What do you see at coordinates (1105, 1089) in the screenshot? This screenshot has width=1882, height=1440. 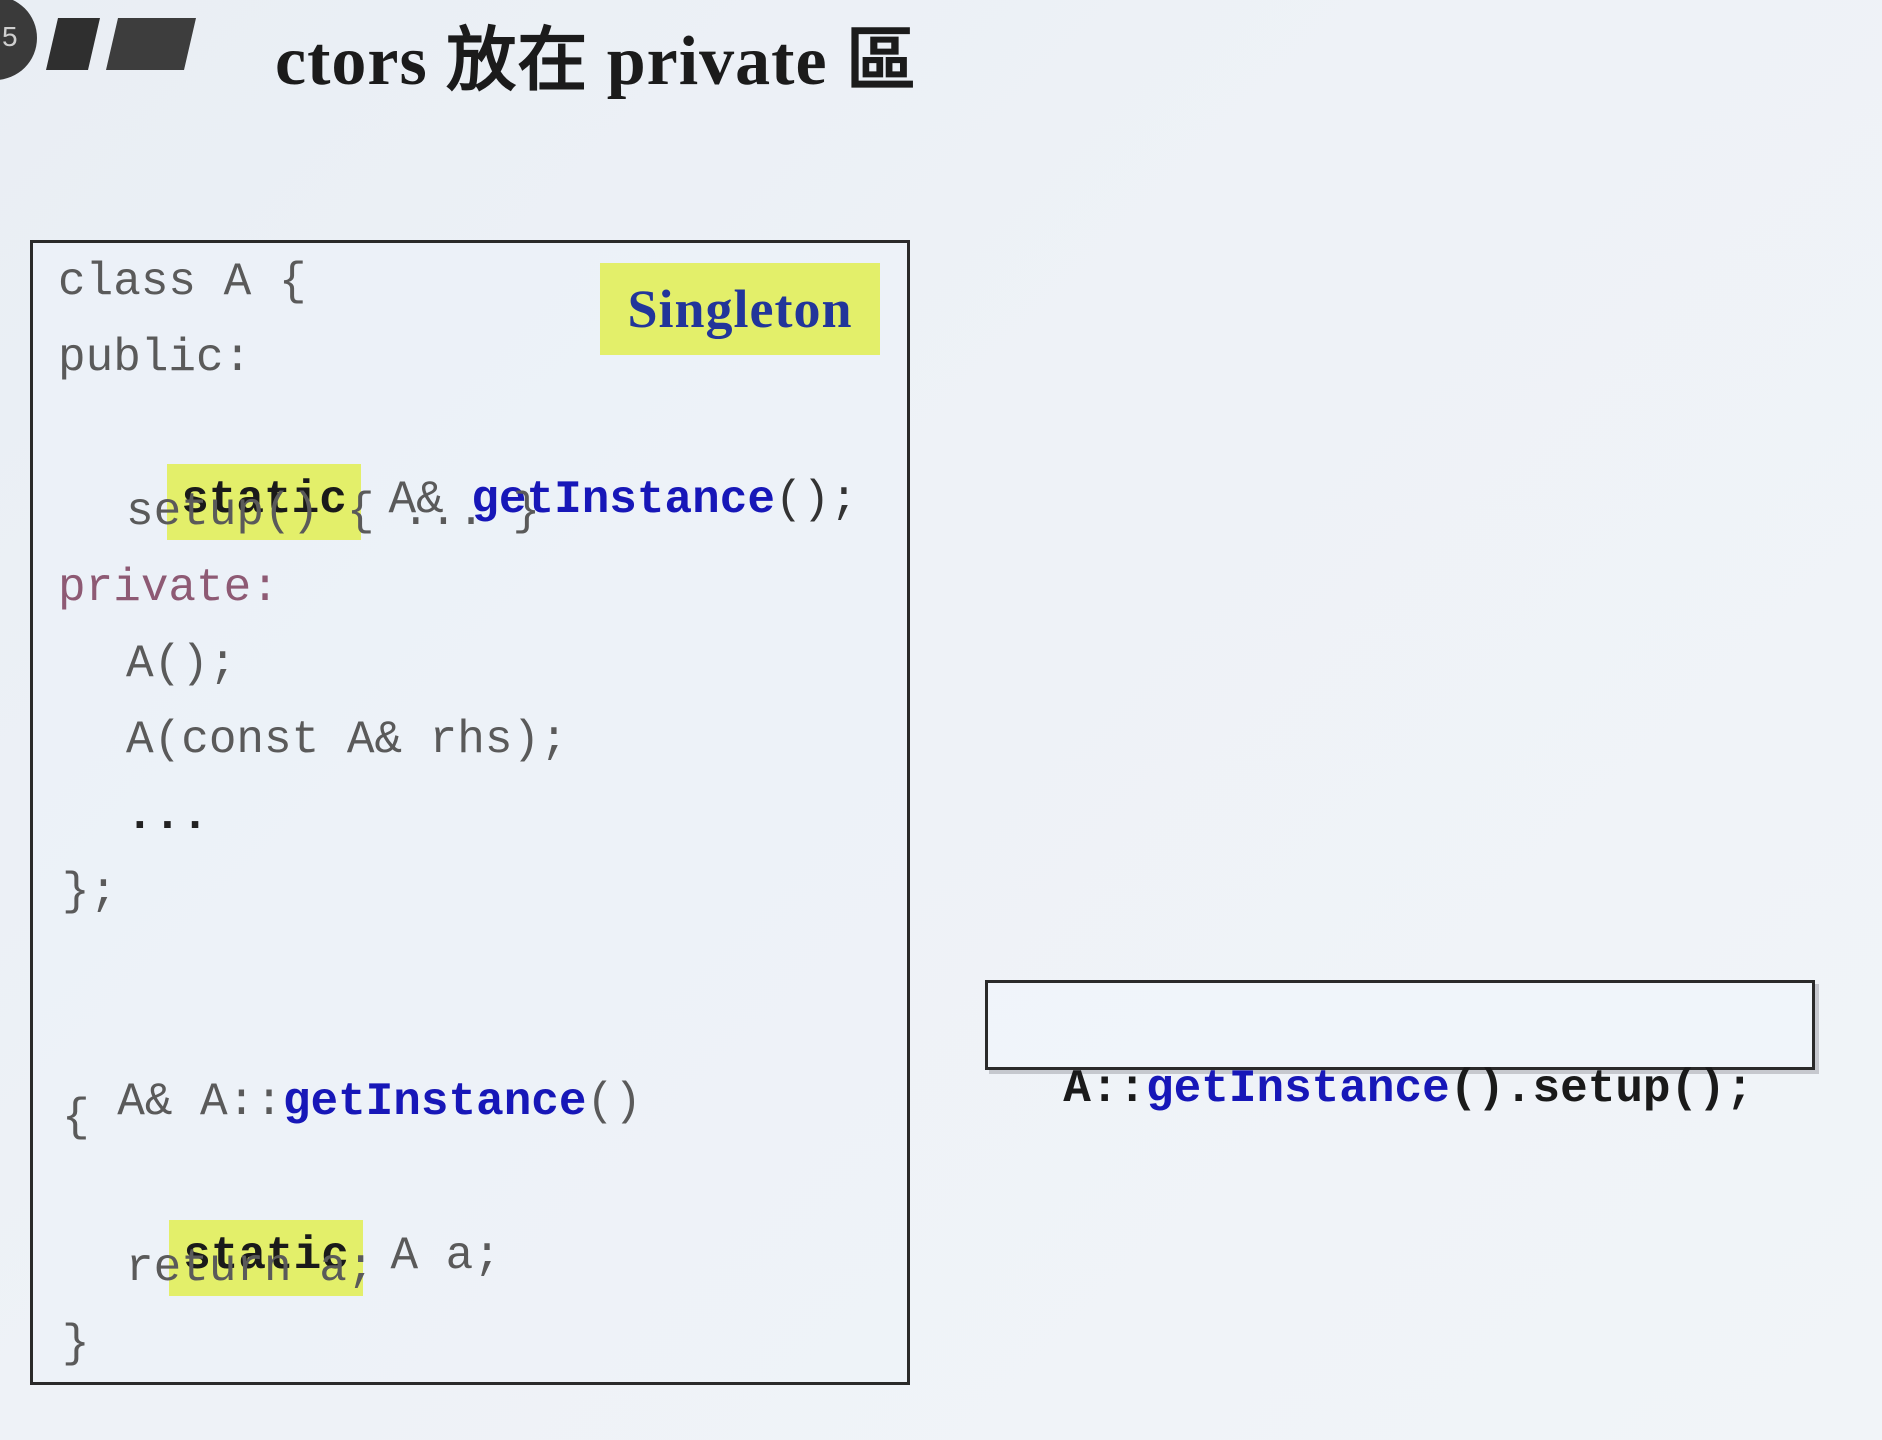 I see `call-prefix: A::` at bounding box center [1105, 1089].